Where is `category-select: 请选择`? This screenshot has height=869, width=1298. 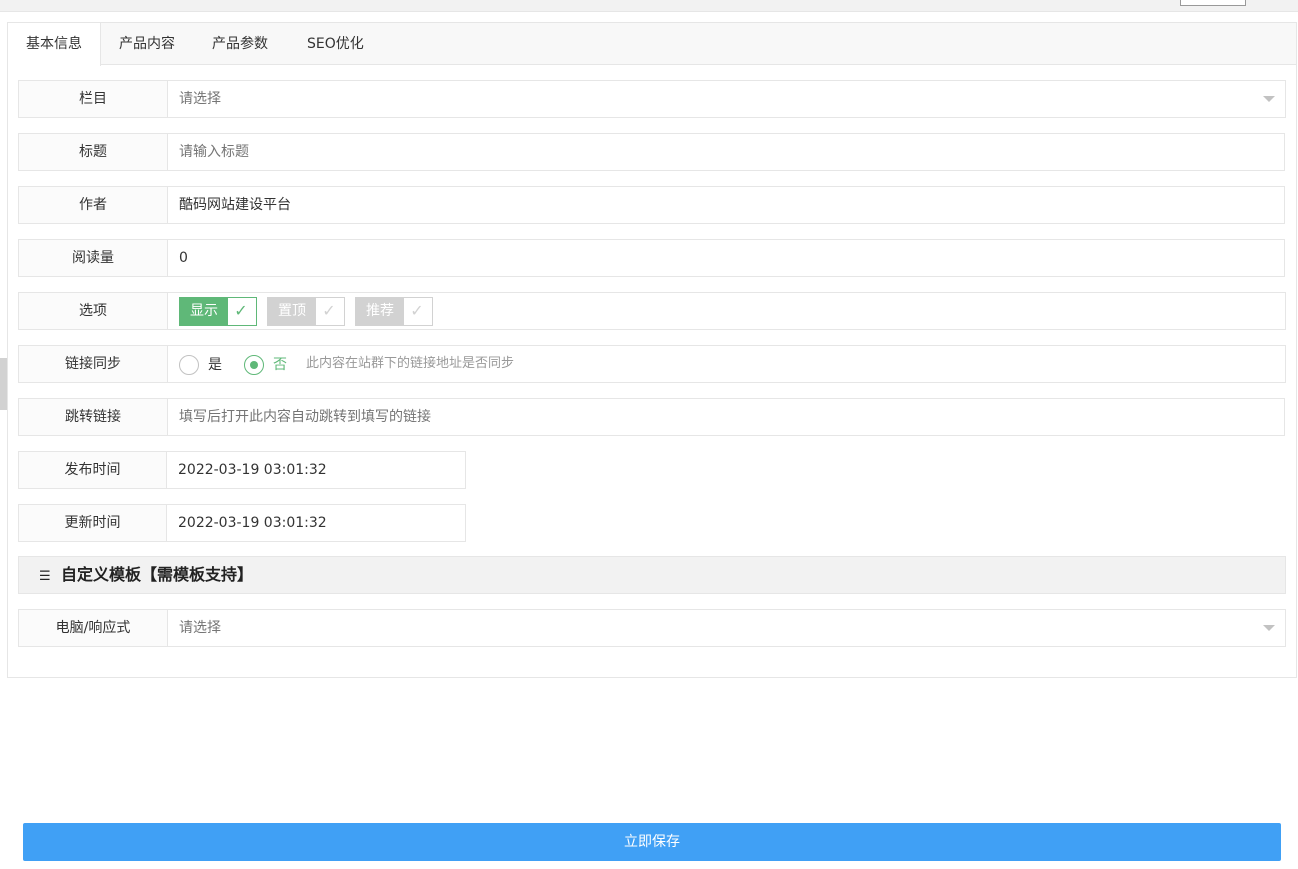
category-select: 请选择 is located at coordinates (727, 99).